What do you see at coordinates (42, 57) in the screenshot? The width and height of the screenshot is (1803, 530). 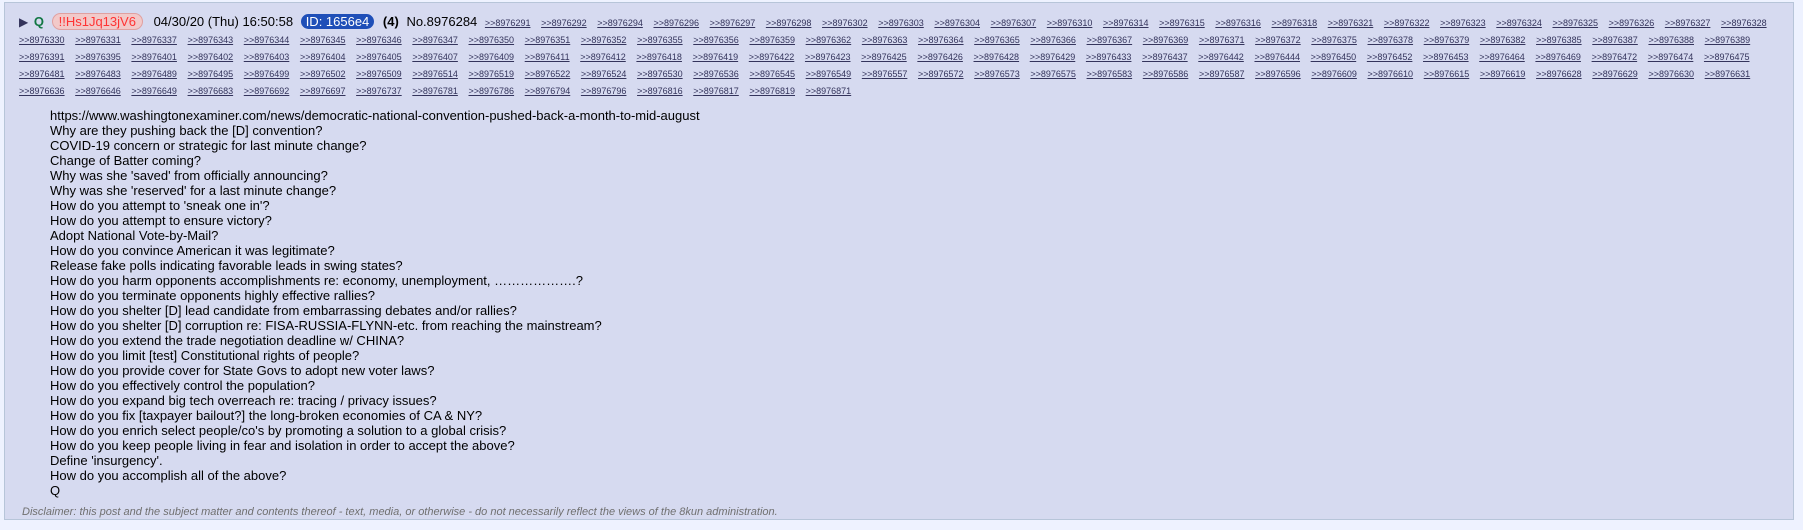 I see `reply-link: >>8976391` at bounding box center [42, 57].